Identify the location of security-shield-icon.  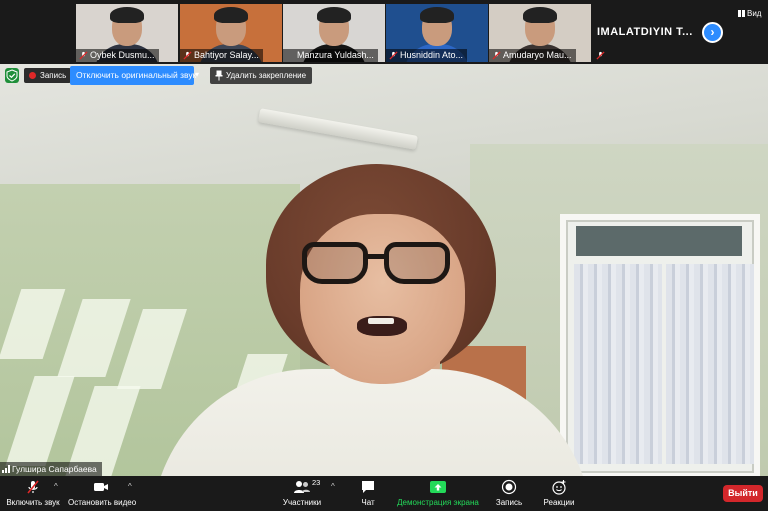
(12, 75).